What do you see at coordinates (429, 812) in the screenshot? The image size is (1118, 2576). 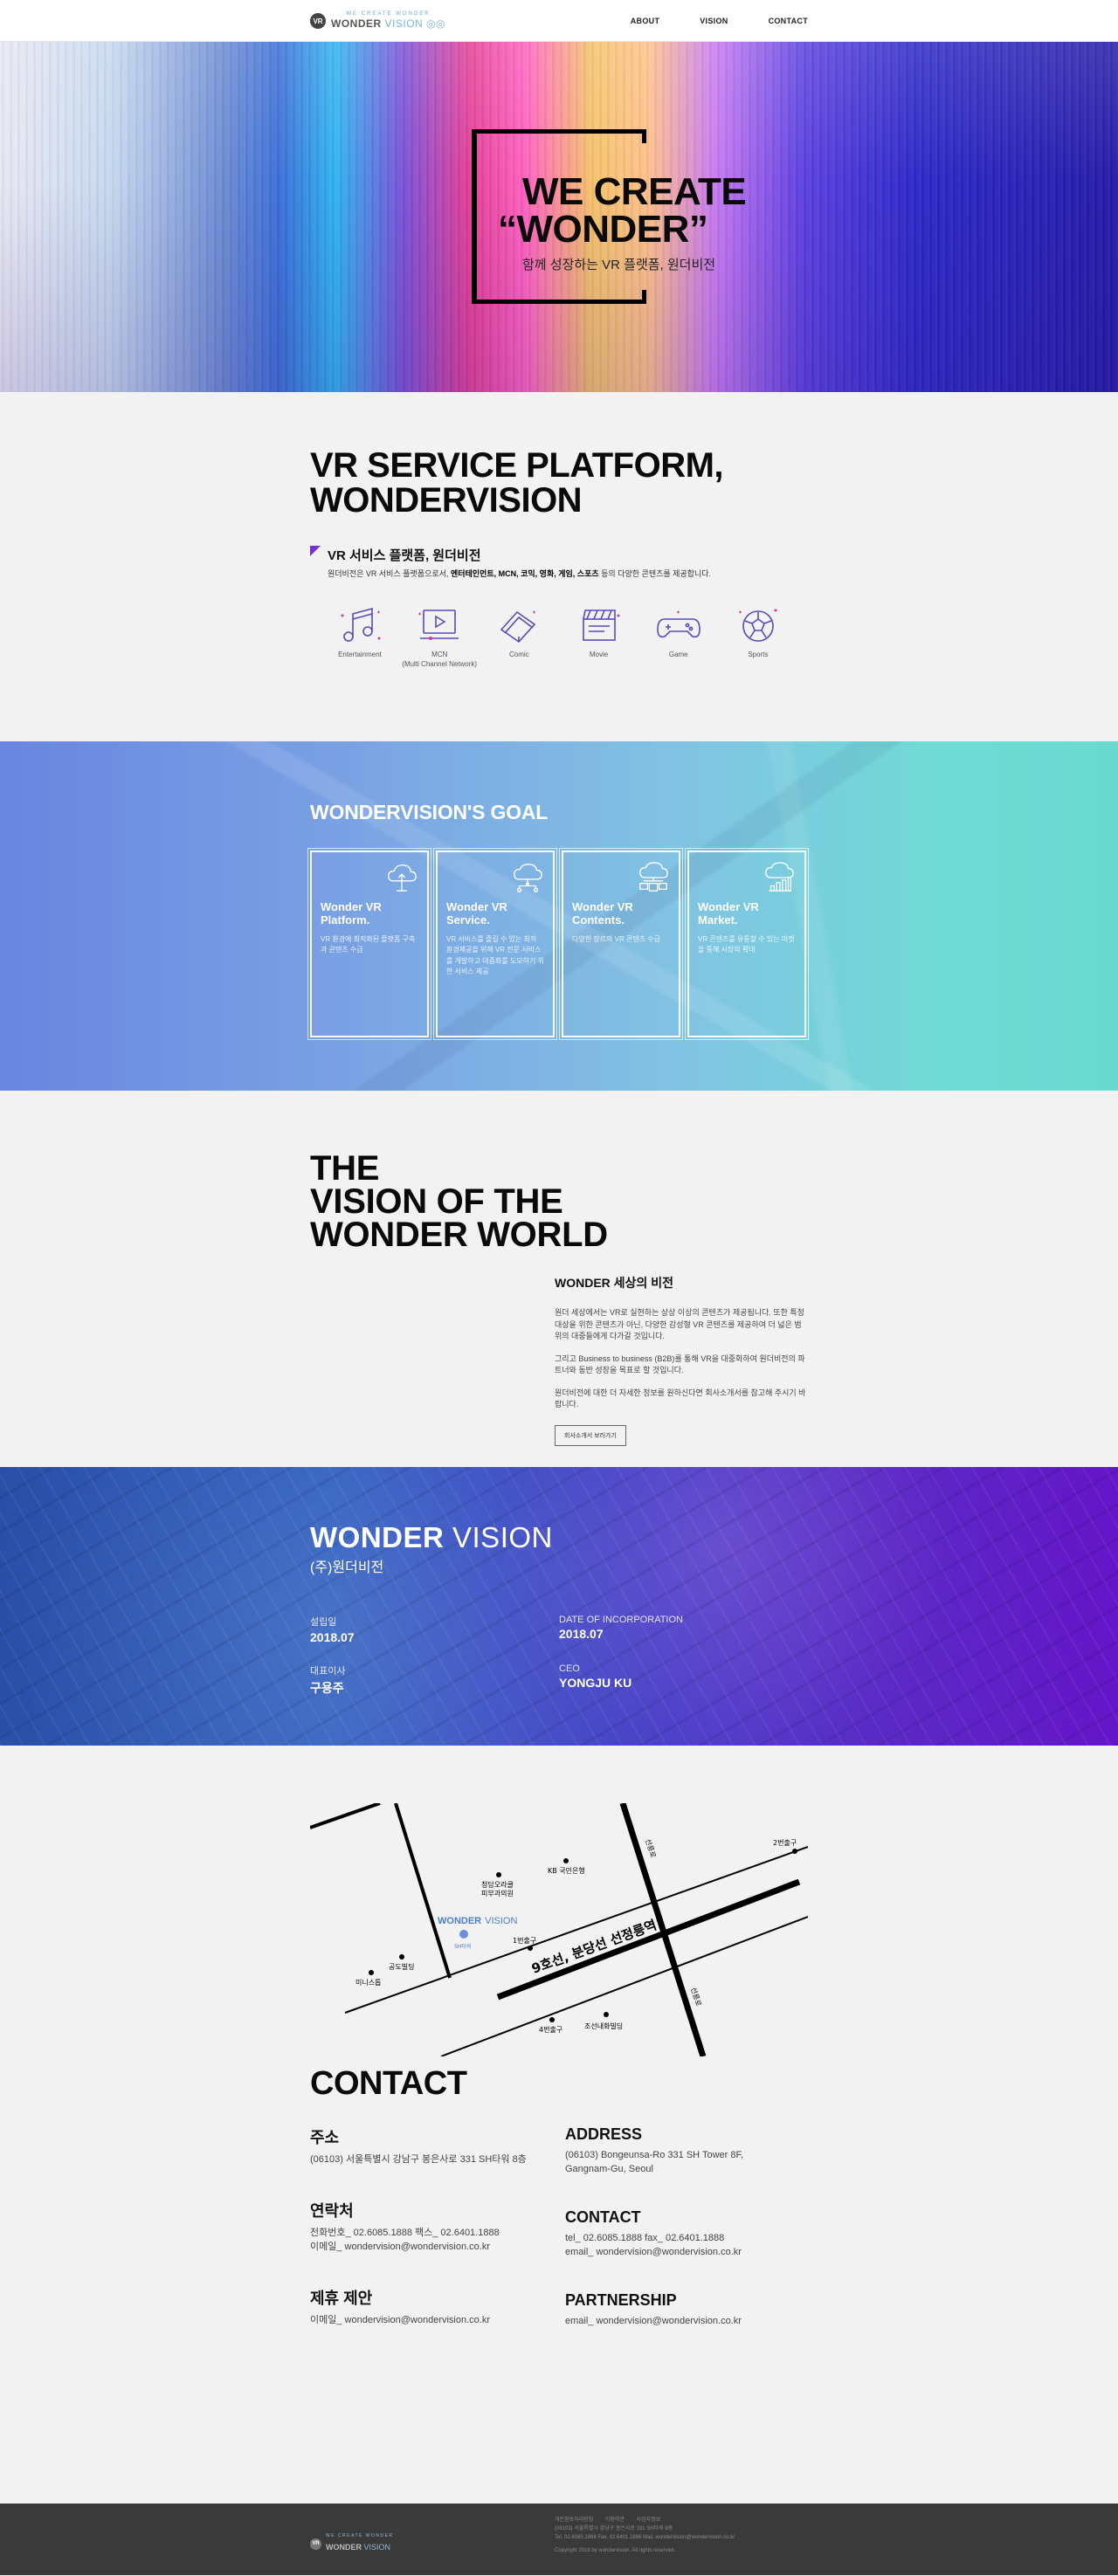 I see `goal-title: WONDERVISION'S GOAL` at bounding box center [429, 812].